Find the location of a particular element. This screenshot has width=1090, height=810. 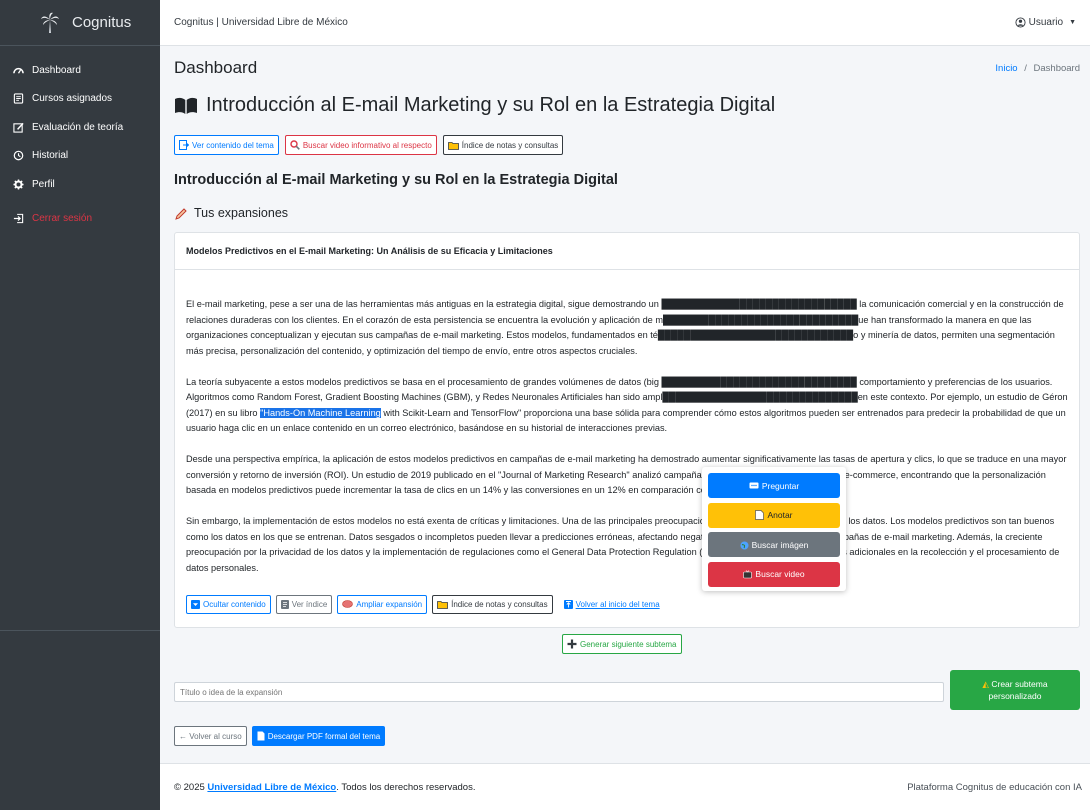

sidebar-item-label: Historial is located at coordinates (50, 156).